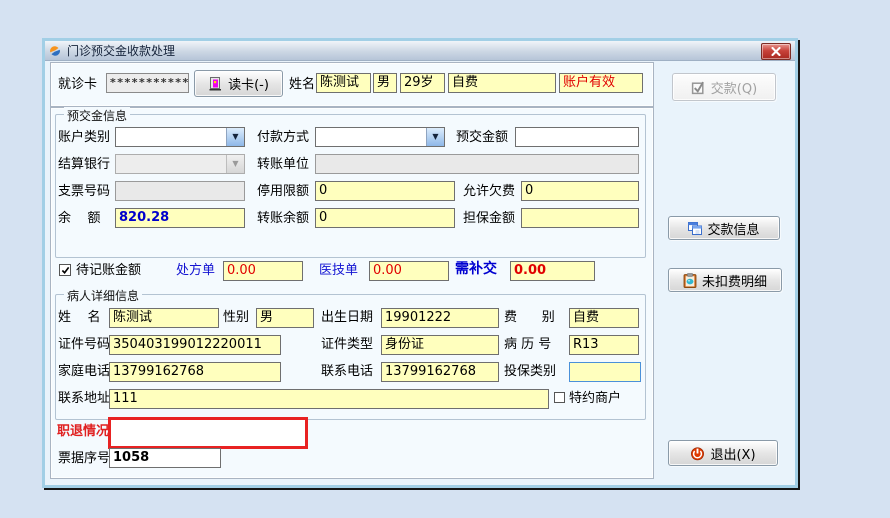 The height and width of the screenshot is (518, 890). I want to click on fee-type-field: 自费, so click(502, 83).